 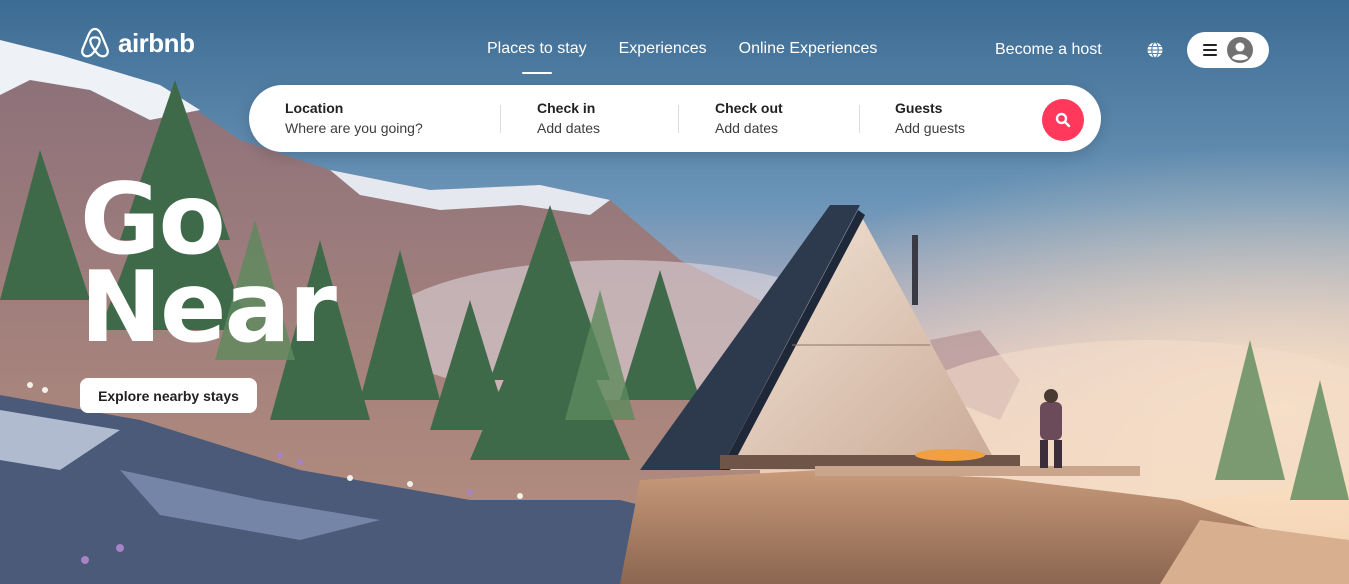 I want to click on explore-nearby-button: Explore nearby stays, so click(x=168, y=395).